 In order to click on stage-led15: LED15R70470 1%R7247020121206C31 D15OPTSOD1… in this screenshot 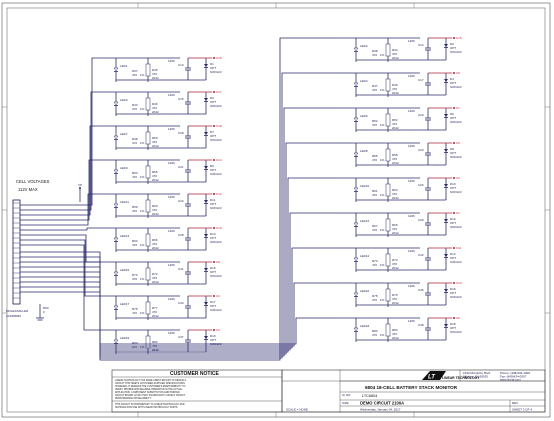, I will do `click(159, 273)`.